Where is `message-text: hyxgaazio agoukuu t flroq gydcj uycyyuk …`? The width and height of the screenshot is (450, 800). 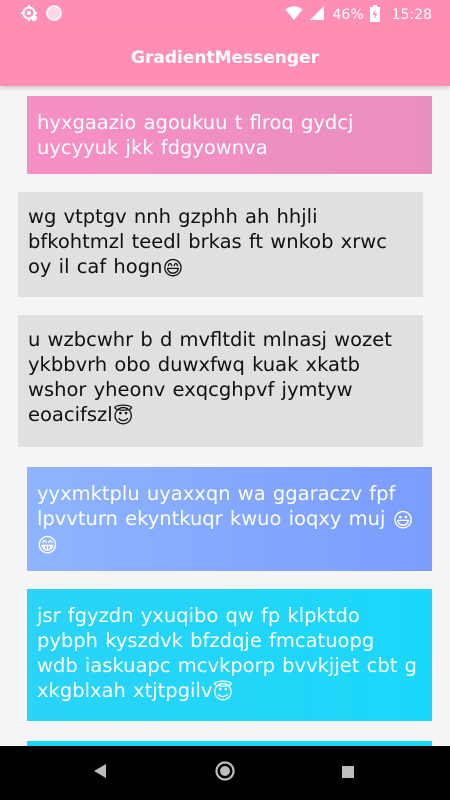 message-text: hyxgaazio agoukuu t flroq gydcj uycyyuk … is located at coordinates (195, 135).